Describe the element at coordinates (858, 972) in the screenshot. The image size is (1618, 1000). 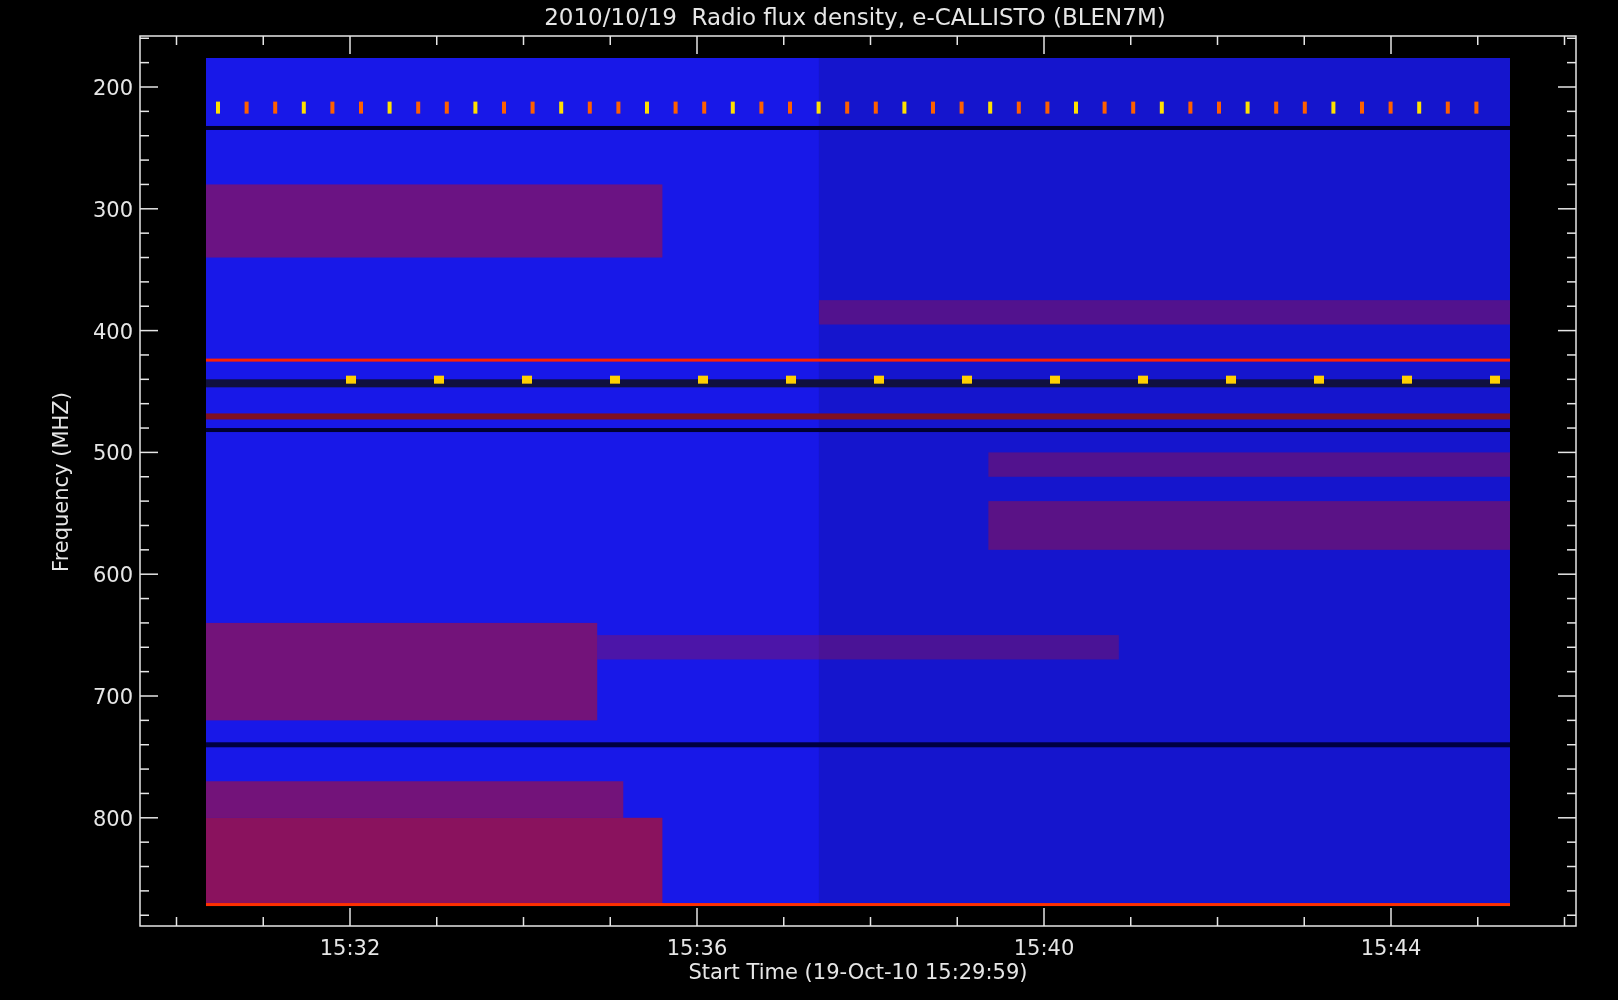
I see `x-axis-label: Start Time (19-Oct-10 15:29:59)` at that location.